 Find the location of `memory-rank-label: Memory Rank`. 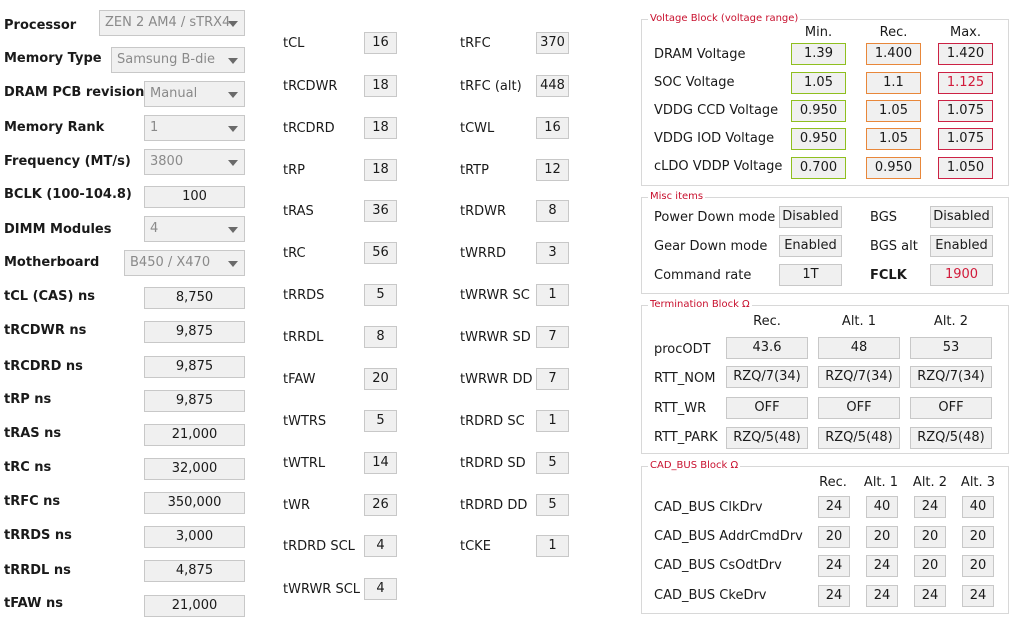

memory-rank-label: Memory Rank is located at coordinates (54, 127).